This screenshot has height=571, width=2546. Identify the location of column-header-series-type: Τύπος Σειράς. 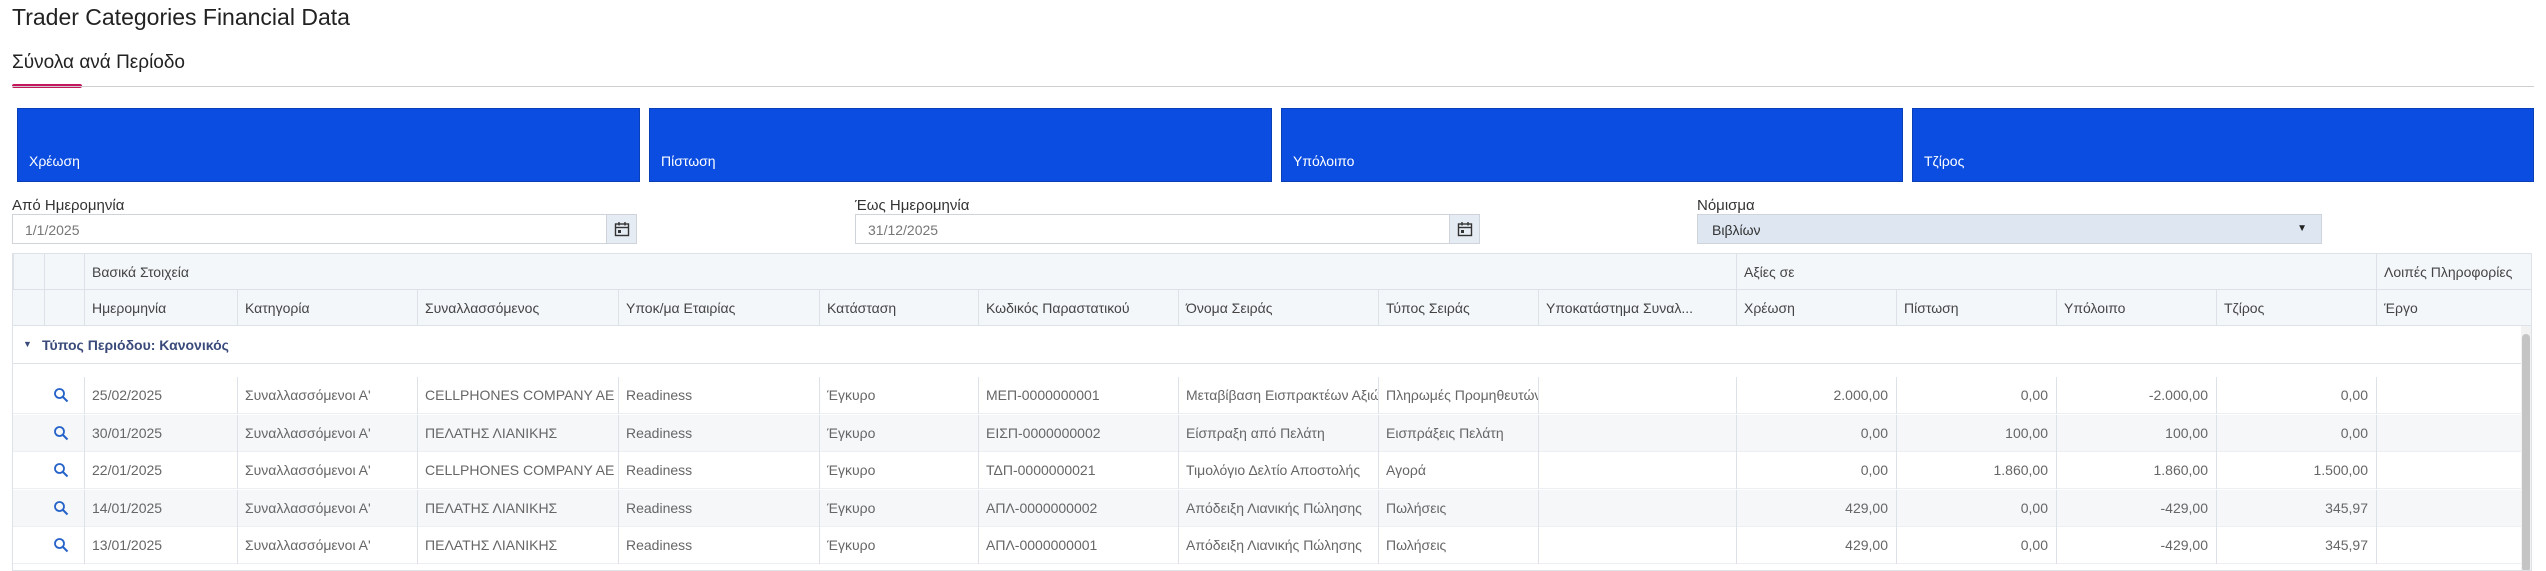
(1458, 308).